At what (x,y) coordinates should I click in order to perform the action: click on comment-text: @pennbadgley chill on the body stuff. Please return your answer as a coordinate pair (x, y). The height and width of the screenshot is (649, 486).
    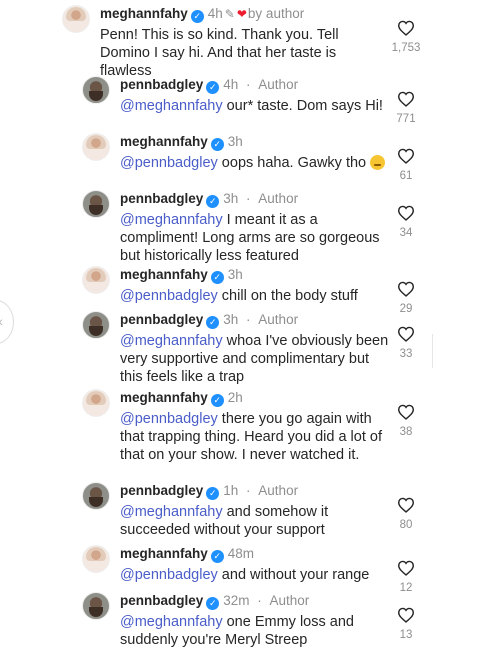
    Looking at the image, I should click on (255, 296).